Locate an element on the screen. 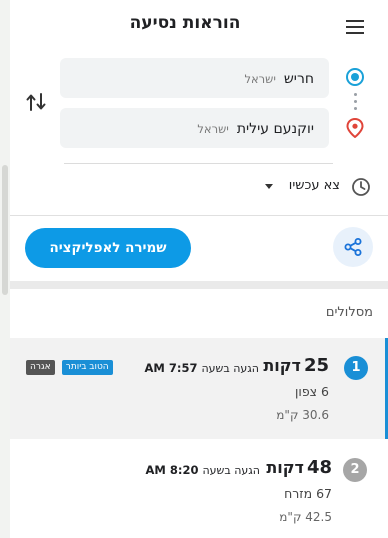 Image resolution: width=388 pixels, height=538 pixels. route-arrival: הגעה בשעה7:57 AM is located at coordinates (202, 368).